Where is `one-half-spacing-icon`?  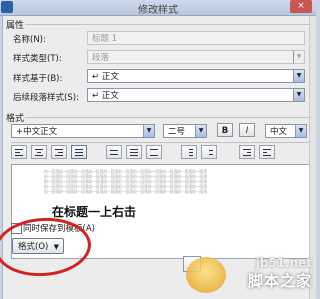 one-half-spacing-icon is located at coordinates (134, 152).